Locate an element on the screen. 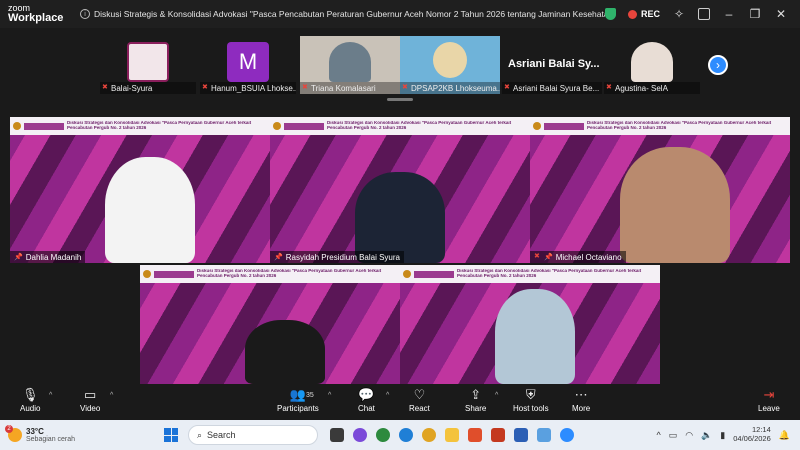  participant-namebar: ✖ Agustina- SelA is located at coordinates (652, 88).